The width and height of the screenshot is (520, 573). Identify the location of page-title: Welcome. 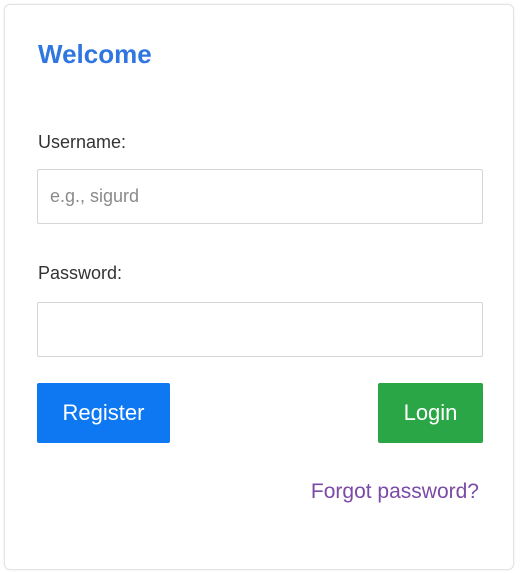
(95, 54).